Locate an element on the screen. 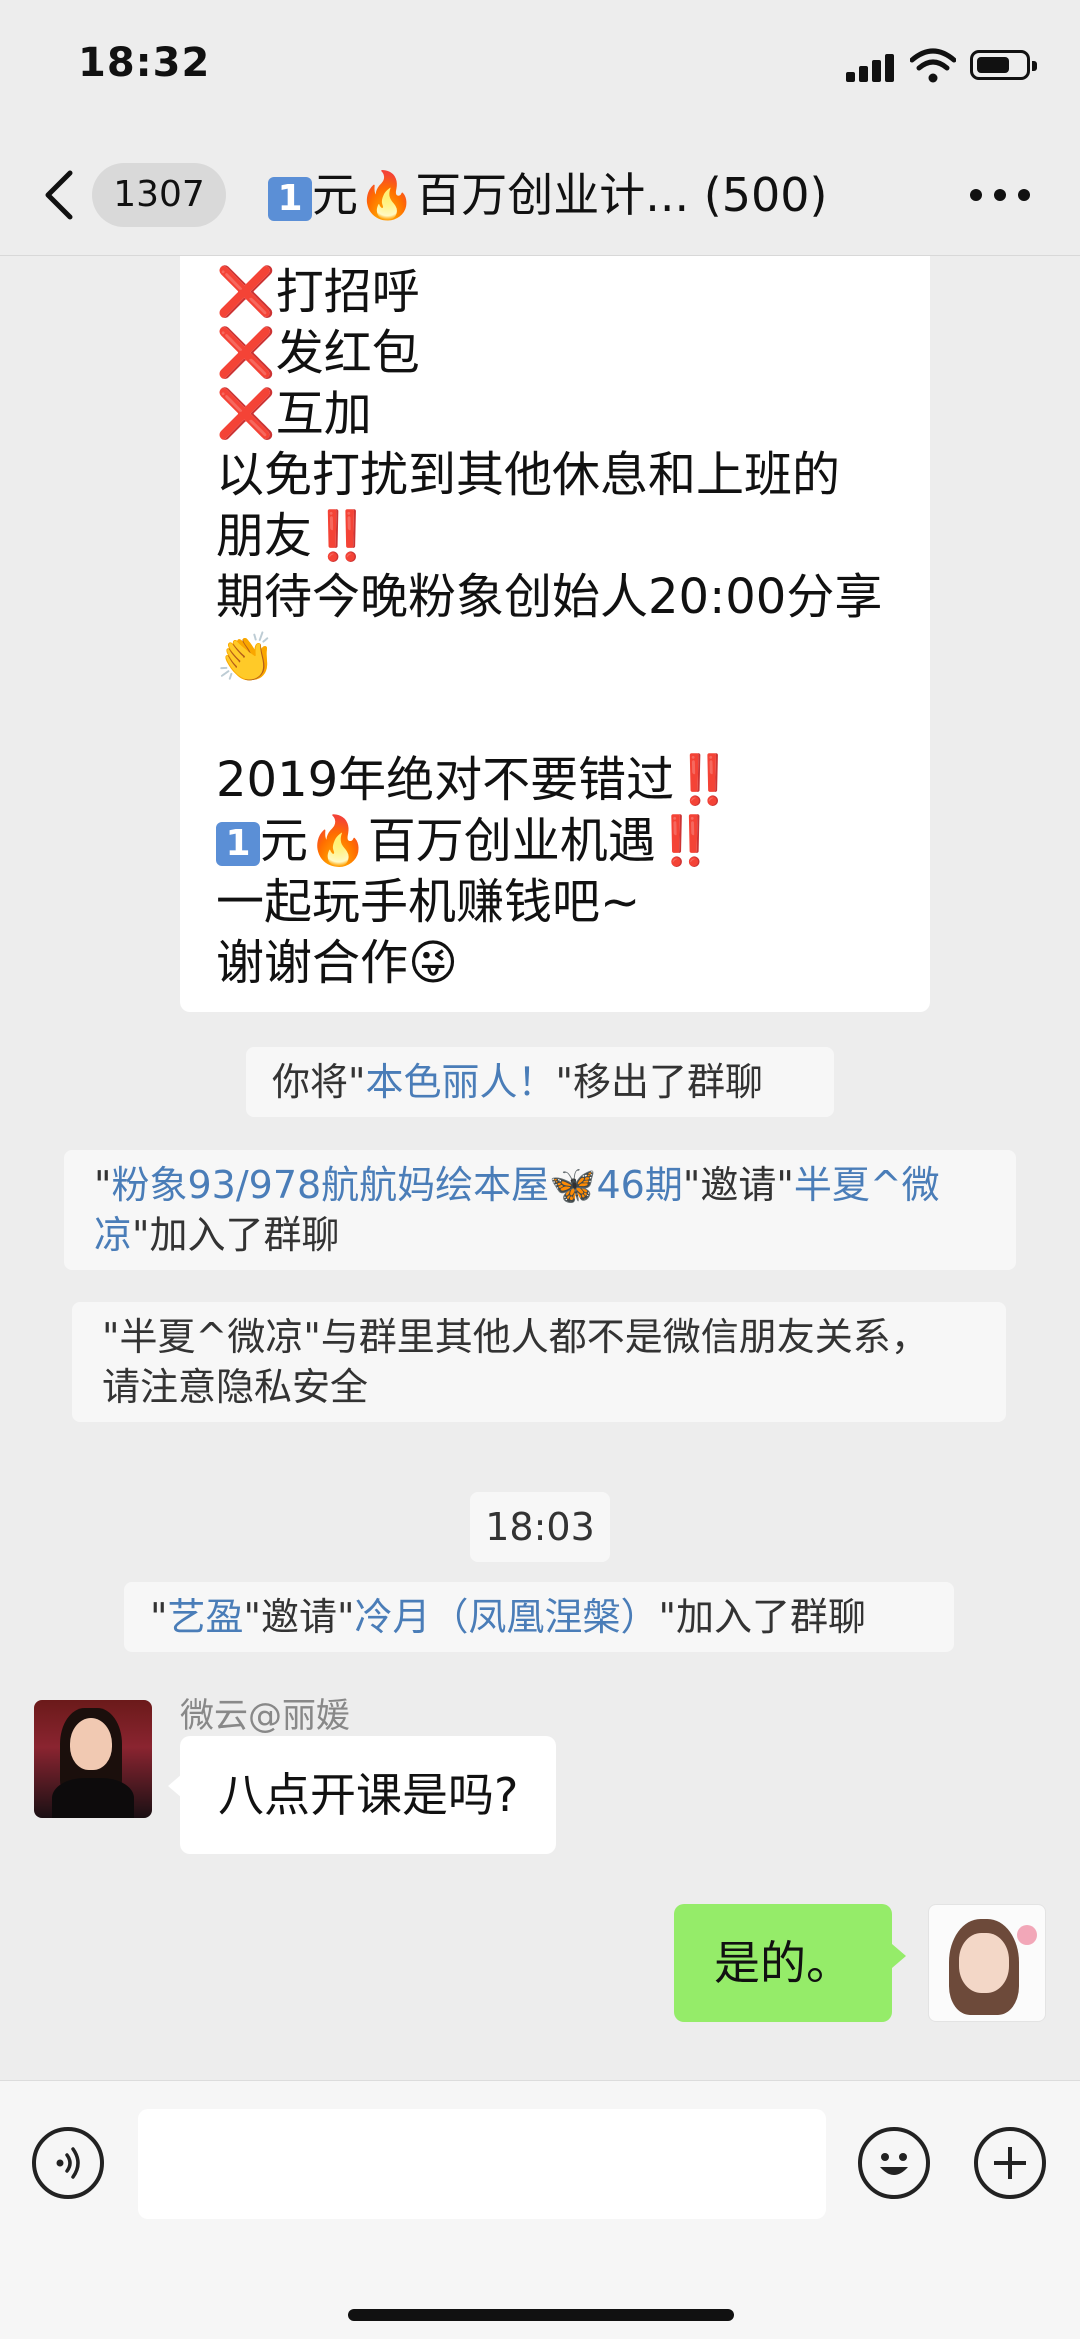 The width and height of the screenshot is (1080, 2339). signal-icon is located at coordinates (873, 67).